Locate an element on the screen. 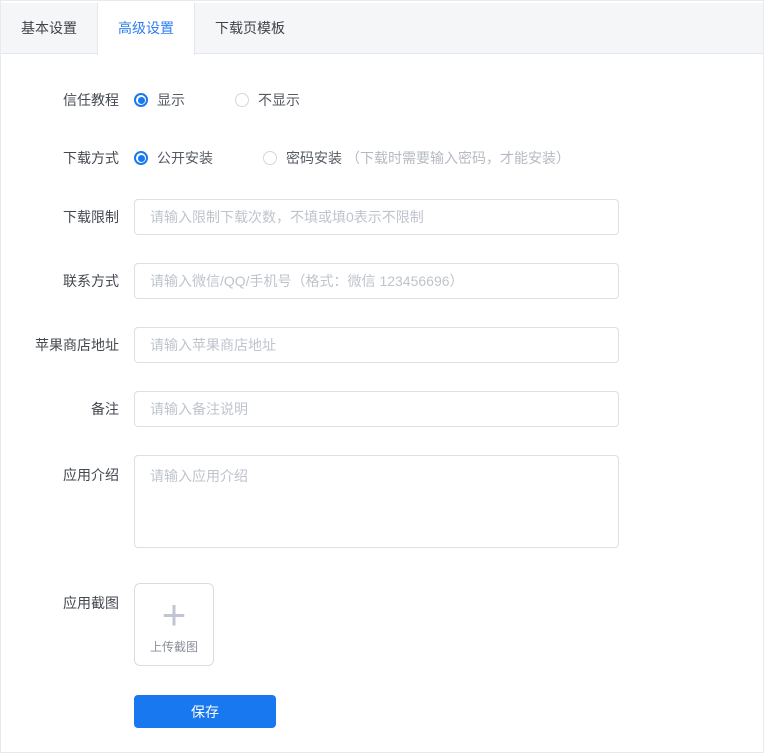  apple-store-row: 苹果商店地址 is located at coordinates (382, 345).